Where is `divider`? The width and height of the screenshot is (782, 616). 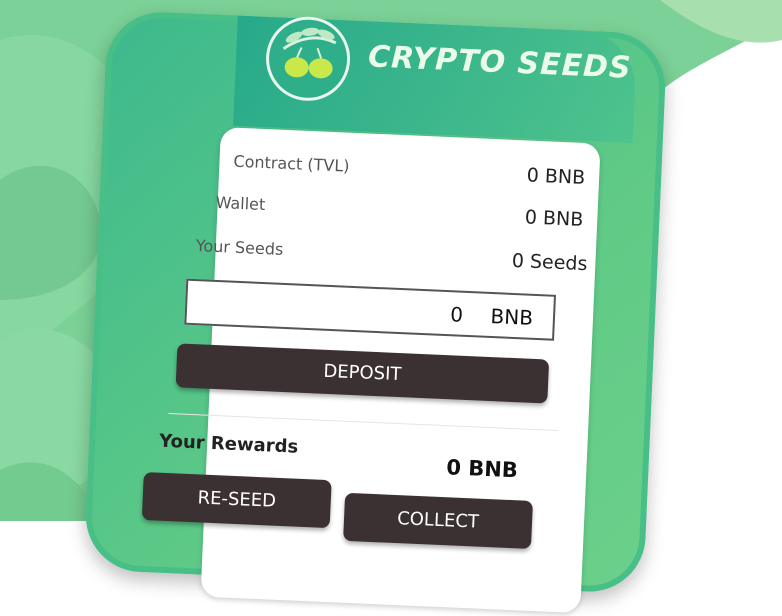
divider is located at coordinates (363, 422).